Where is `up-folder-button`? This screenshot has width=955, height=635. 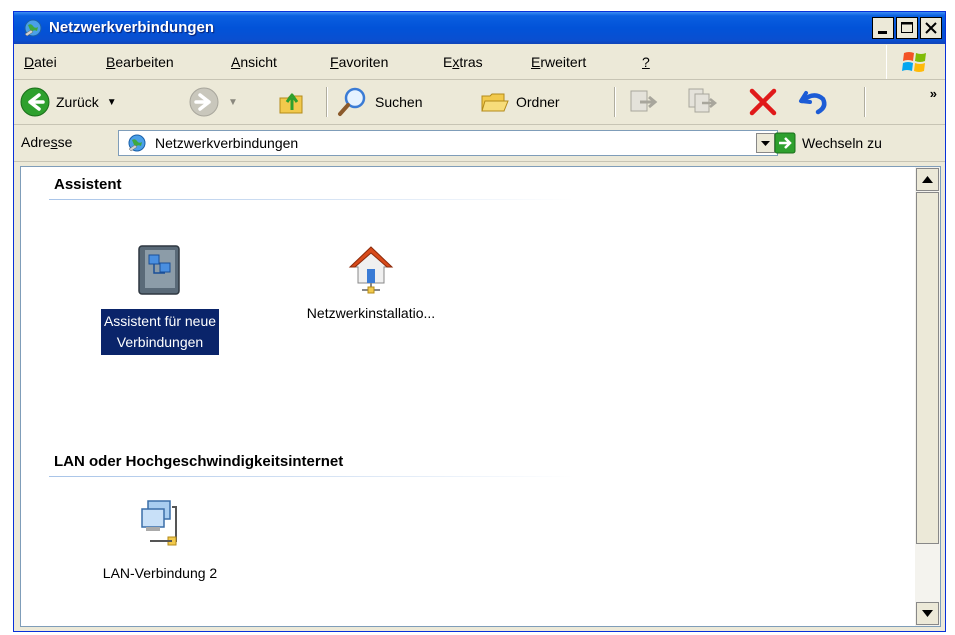
up-folder-button is located at coordinates (292, 102).